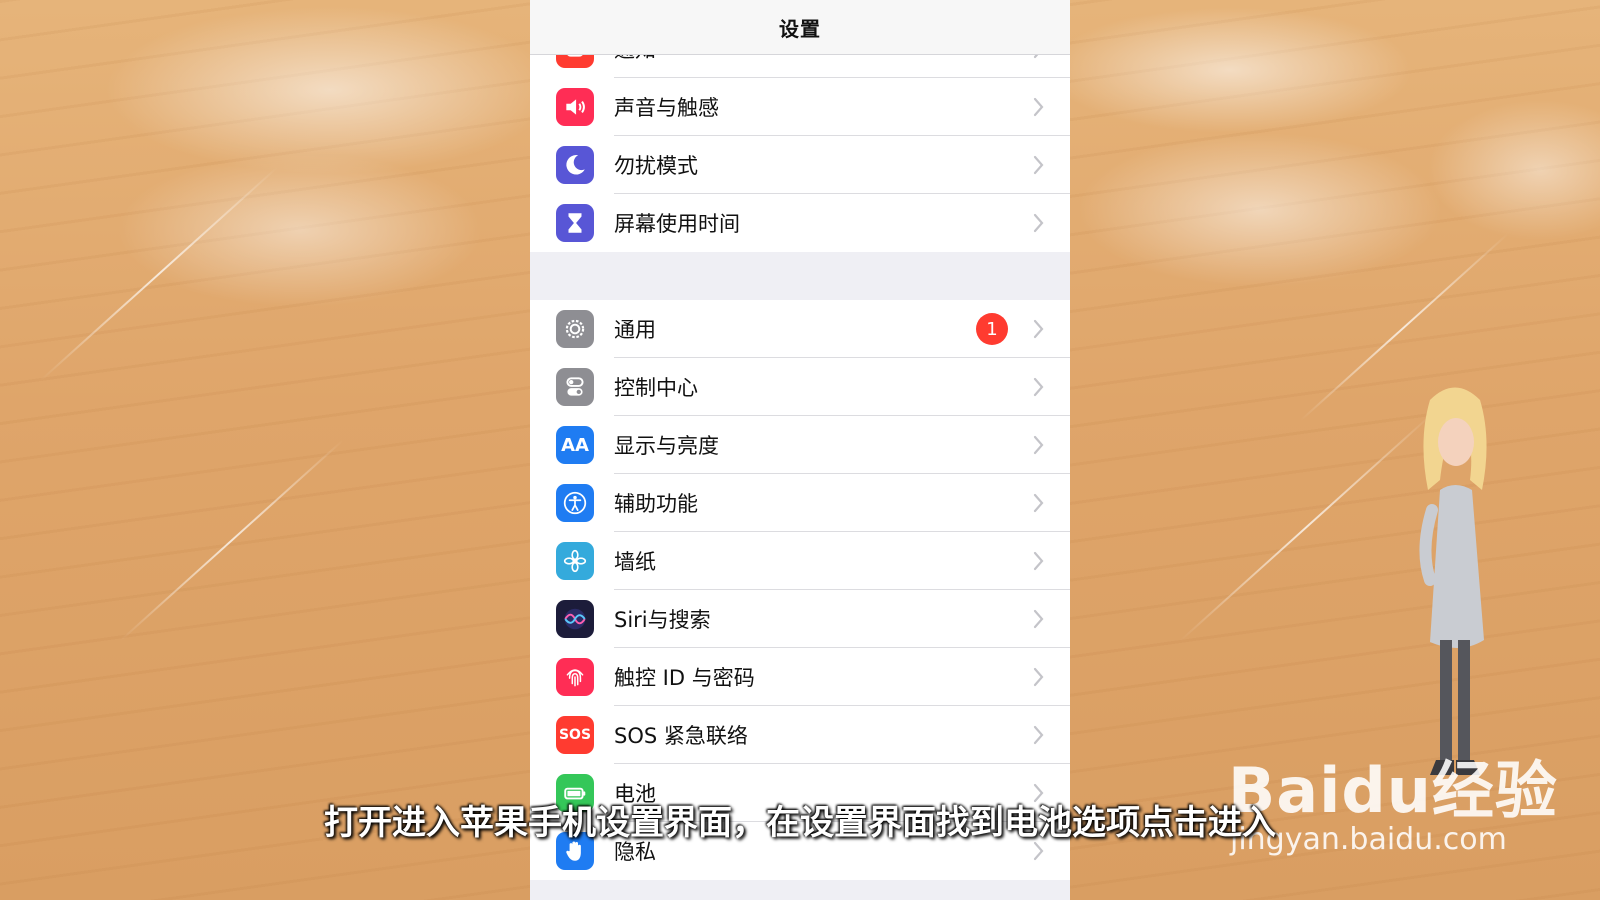 This screenshot has height=900, width=1600. I want to click on settings-row-label: 勿扰模式, so click(656, 166).